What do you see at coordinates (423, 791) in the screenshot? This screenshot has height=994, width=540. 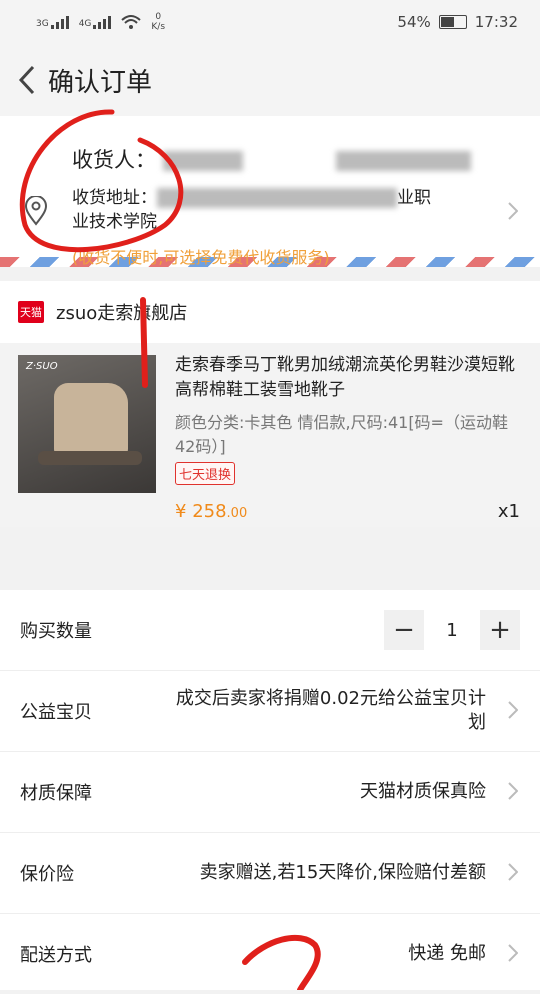 I see `material-value: 天猫材质保真险` at bounding box center [423, 791].